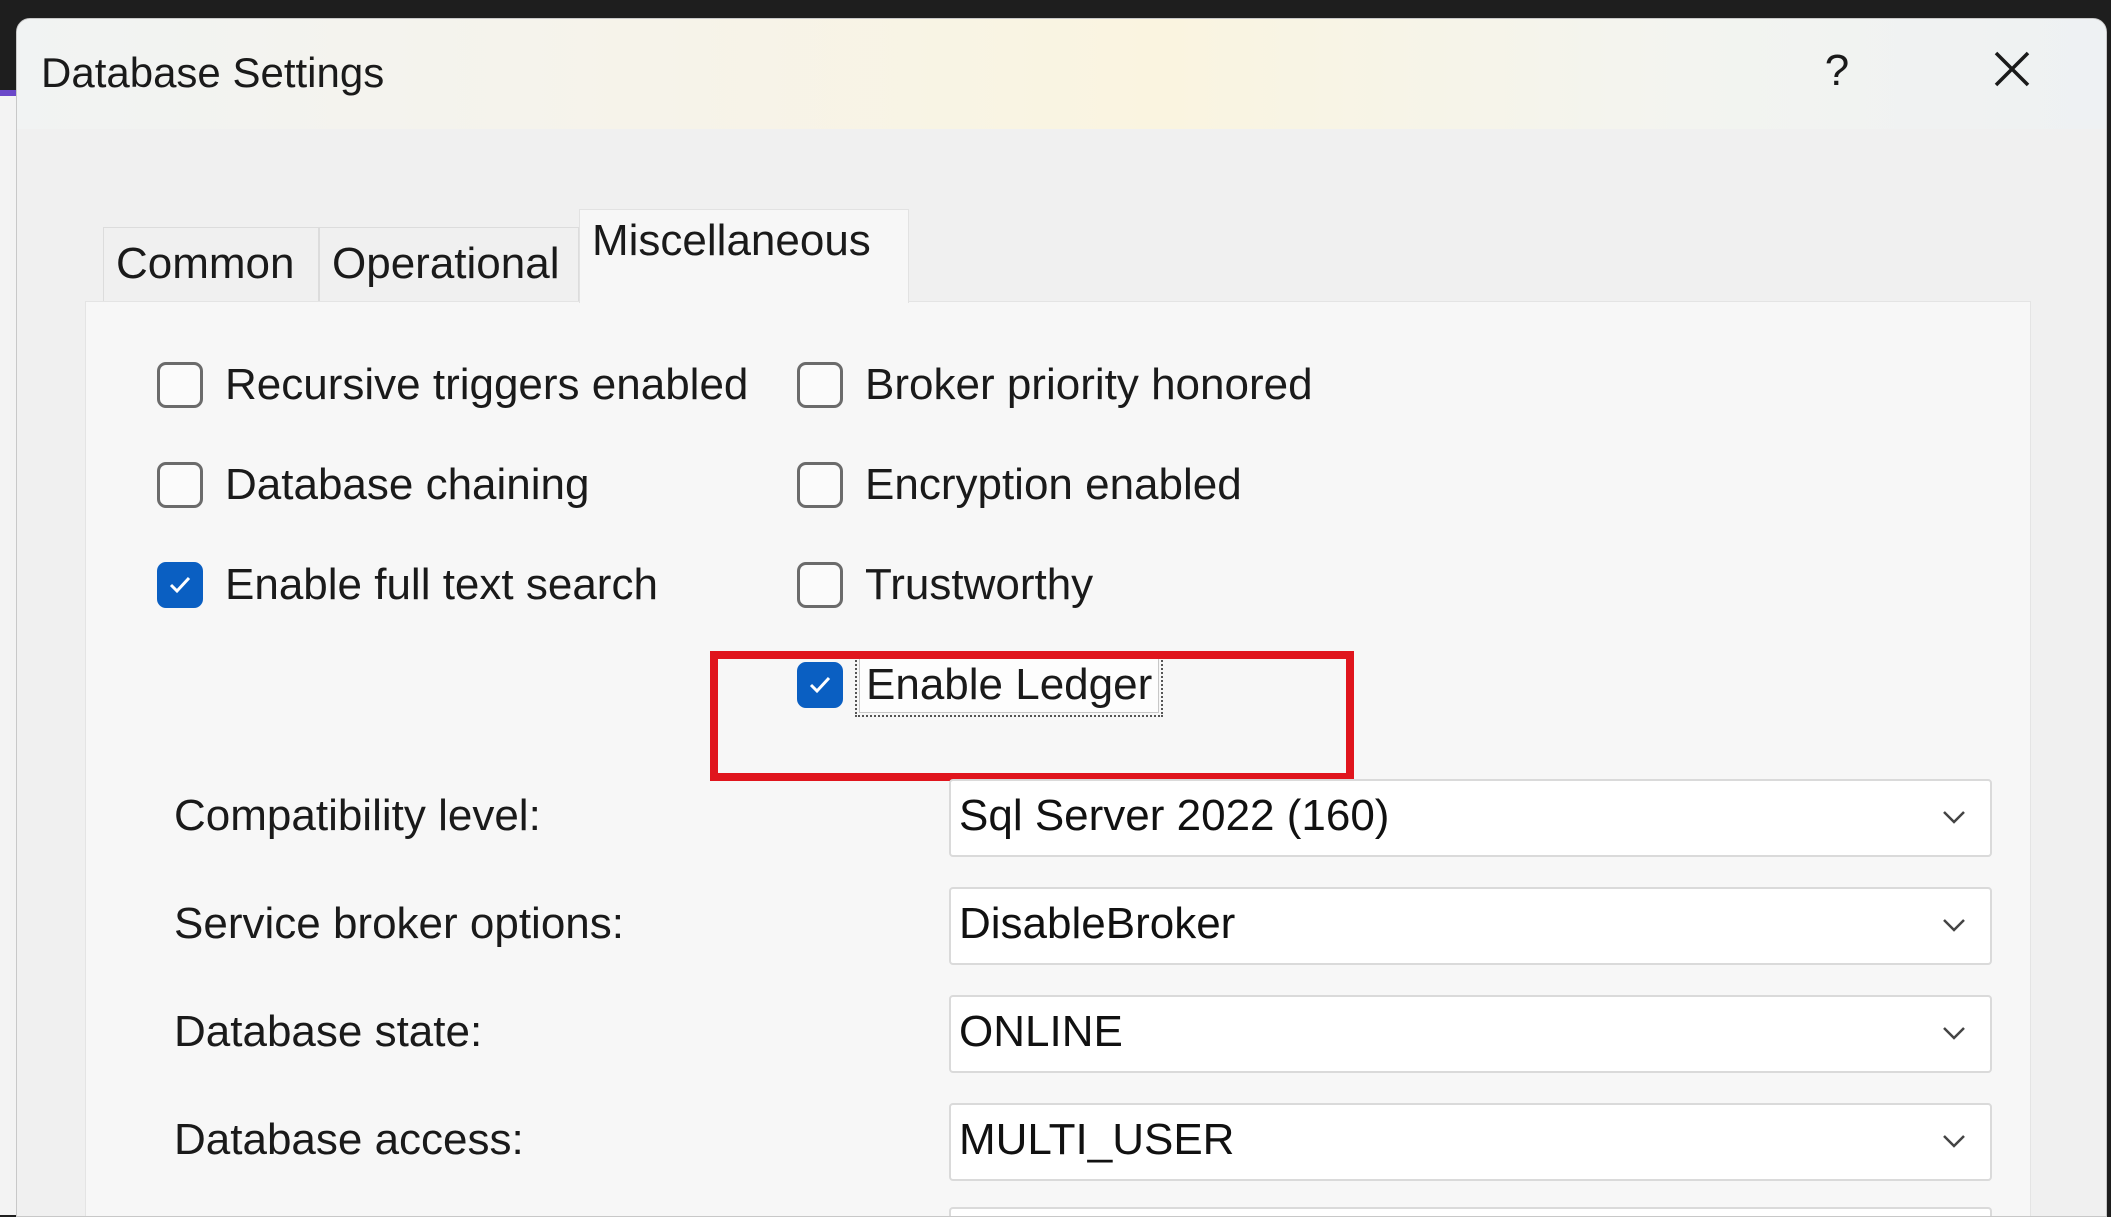  I want to click on database-state-dropdown: ONLINE, so click(1470, 1034).